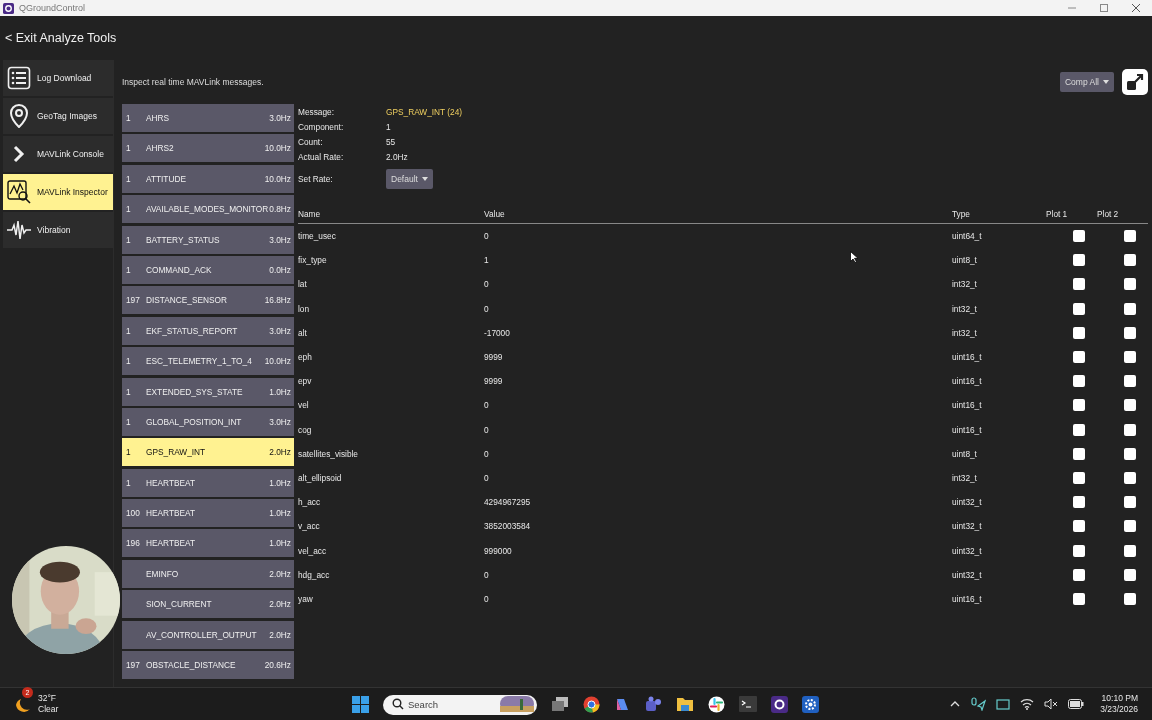 This screenshot has height=720, width=1152. I want to click on message-row: 1 EKF_STATUS_REPORT 3.0Hz, so click(208, 330).